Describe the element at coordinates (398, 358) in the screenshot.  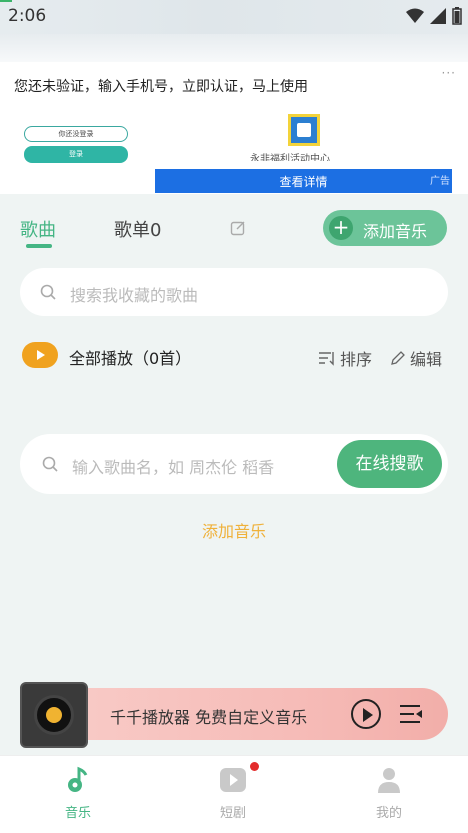
I see `pencil-icon` at that location.